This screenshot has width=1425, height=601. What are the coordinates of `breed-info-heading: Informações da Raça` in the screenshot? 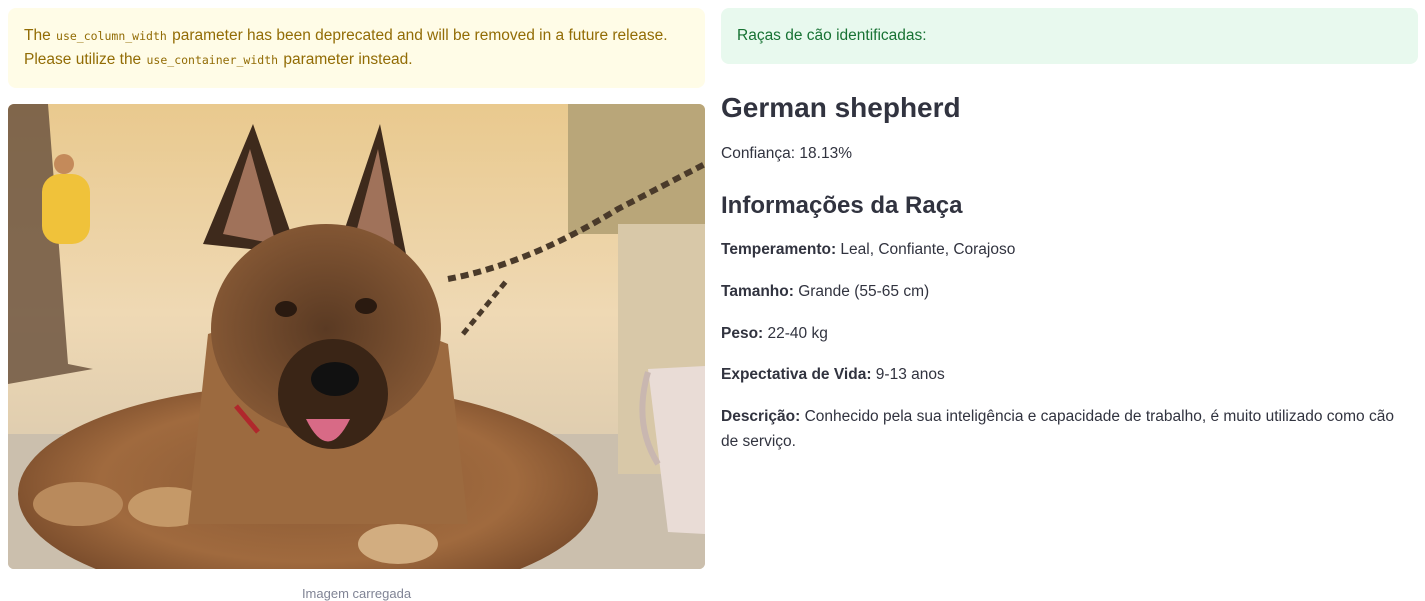 It's located at (842, 205).